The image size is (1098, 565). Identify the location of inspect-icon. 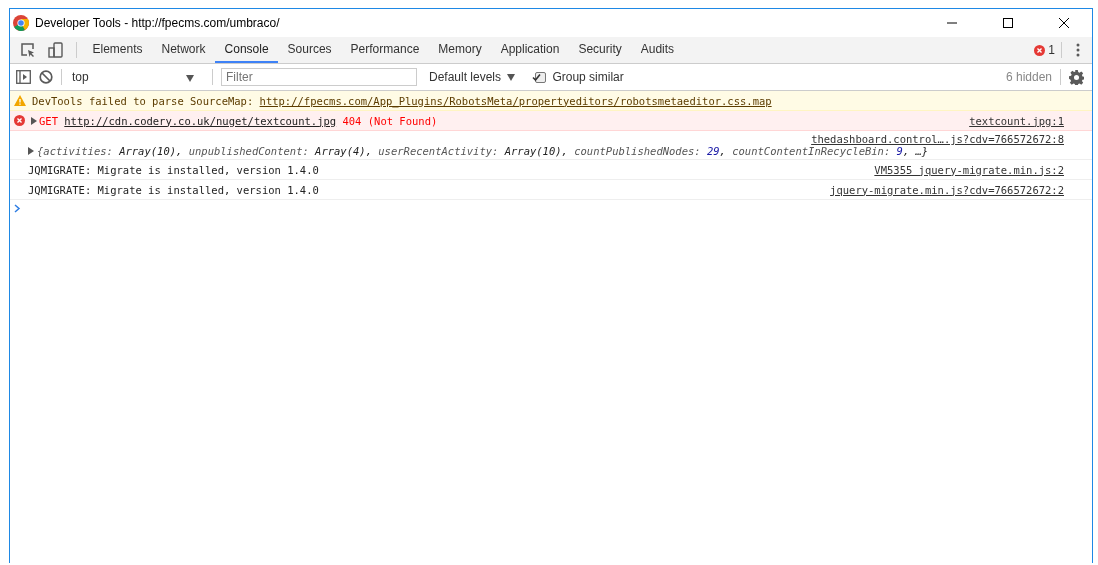
(28, 50).